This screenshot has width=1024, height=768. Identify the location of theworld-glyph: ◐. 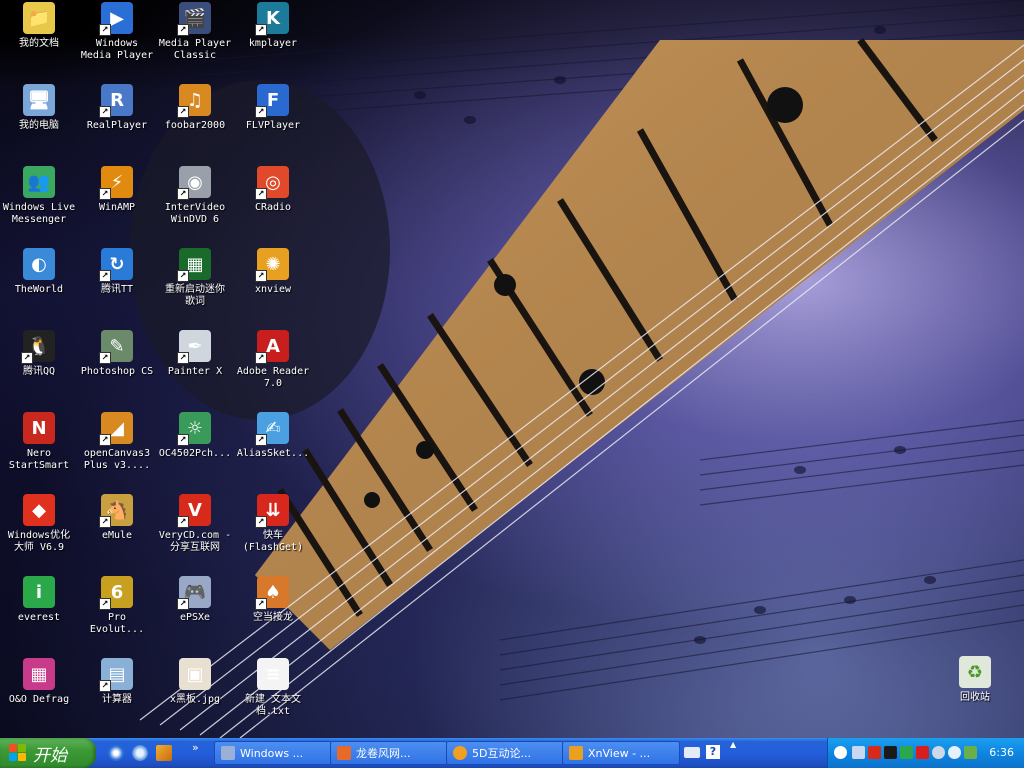
(39, 264).